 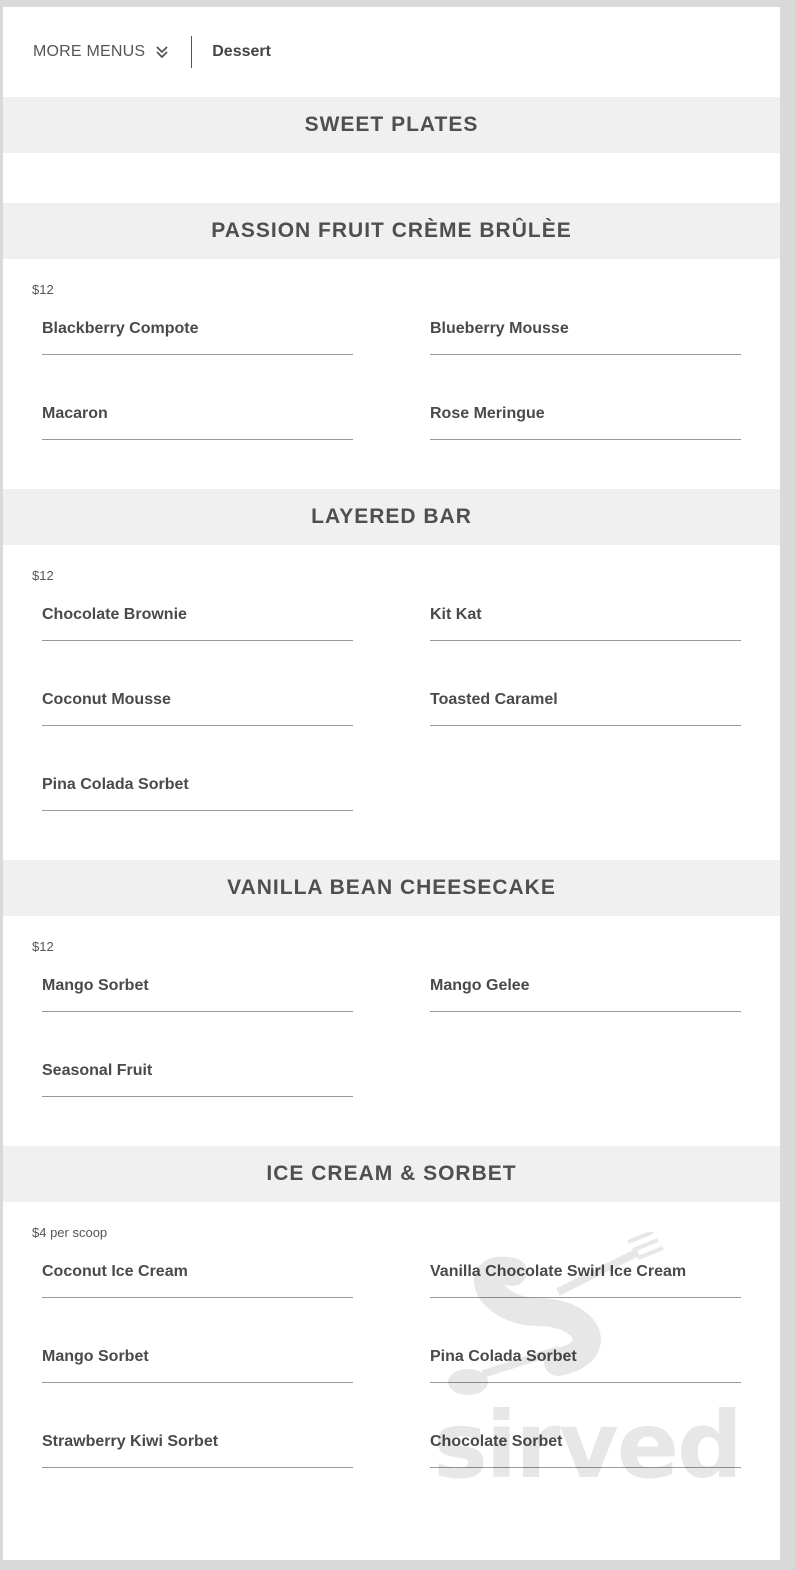 What do you see at coordinates (391, 52) in the screenshot?
I see `menu-topbar: MORE MENUS Dessert` at bounding box center [391, 52].